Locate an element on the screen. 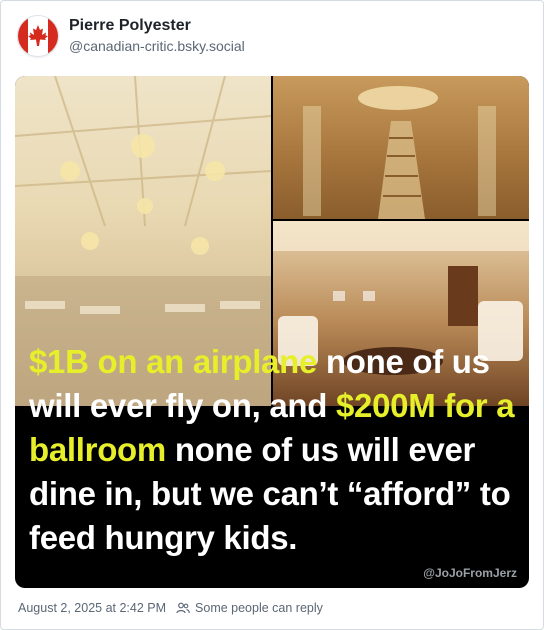  avatar is located at coordinates (38, 36).